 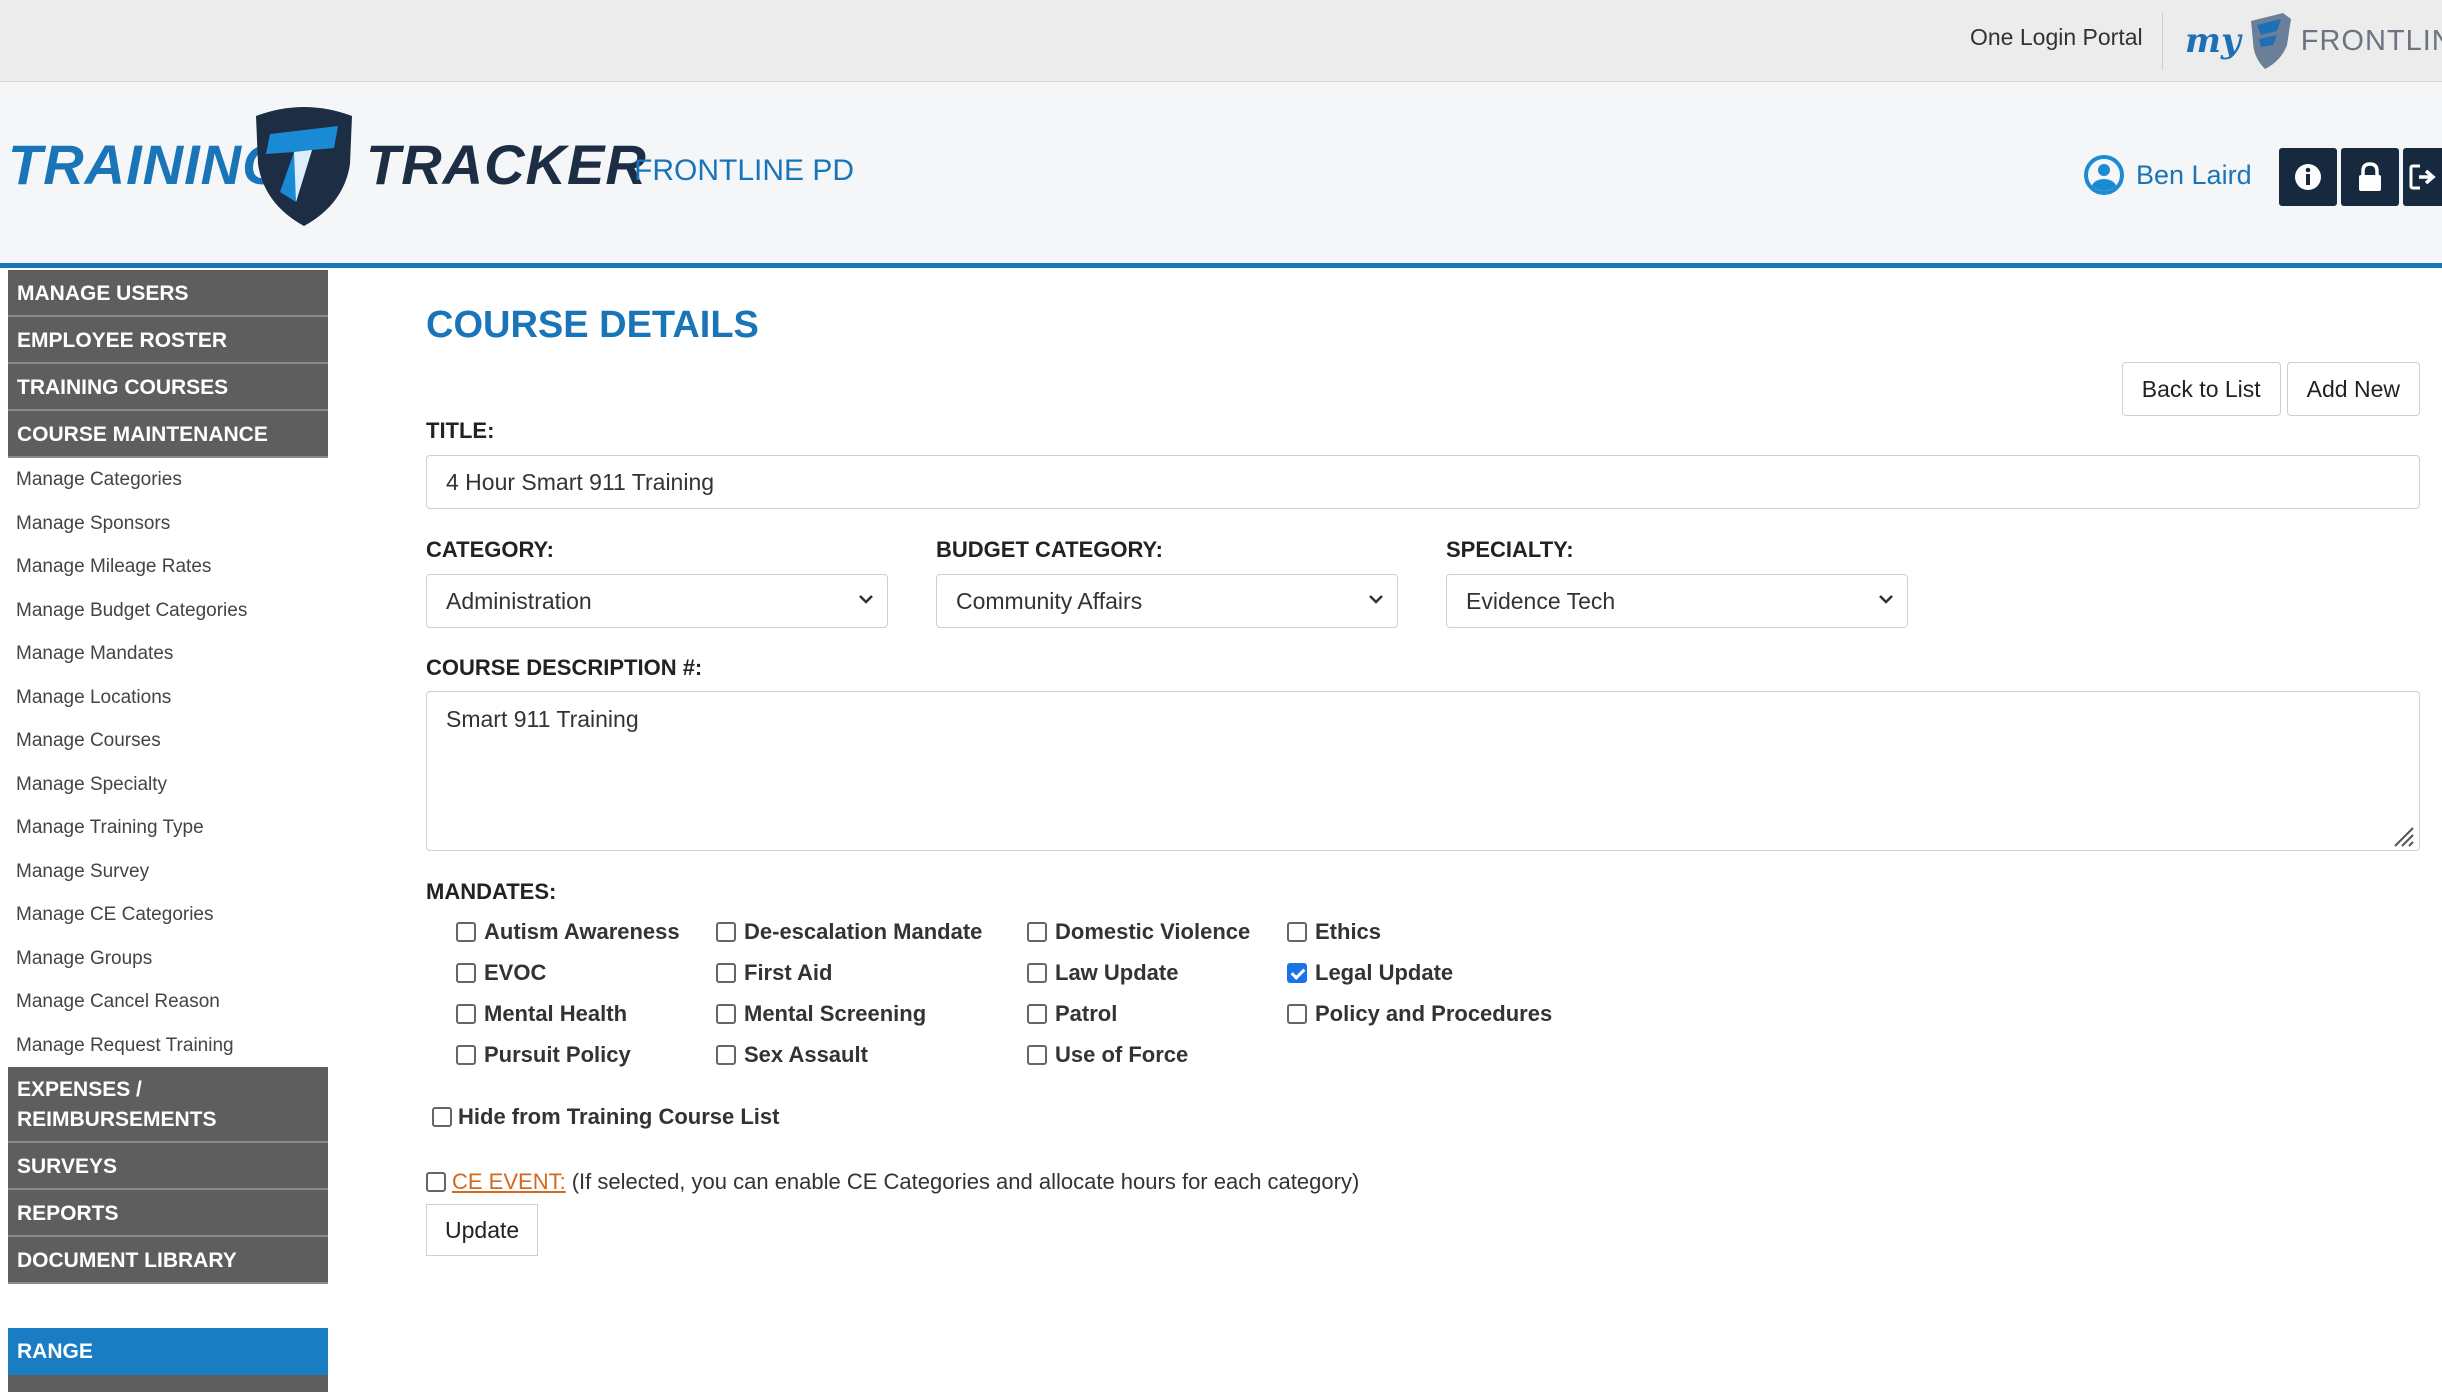 I want to click on lock-button, so click(x=2370, y=177).